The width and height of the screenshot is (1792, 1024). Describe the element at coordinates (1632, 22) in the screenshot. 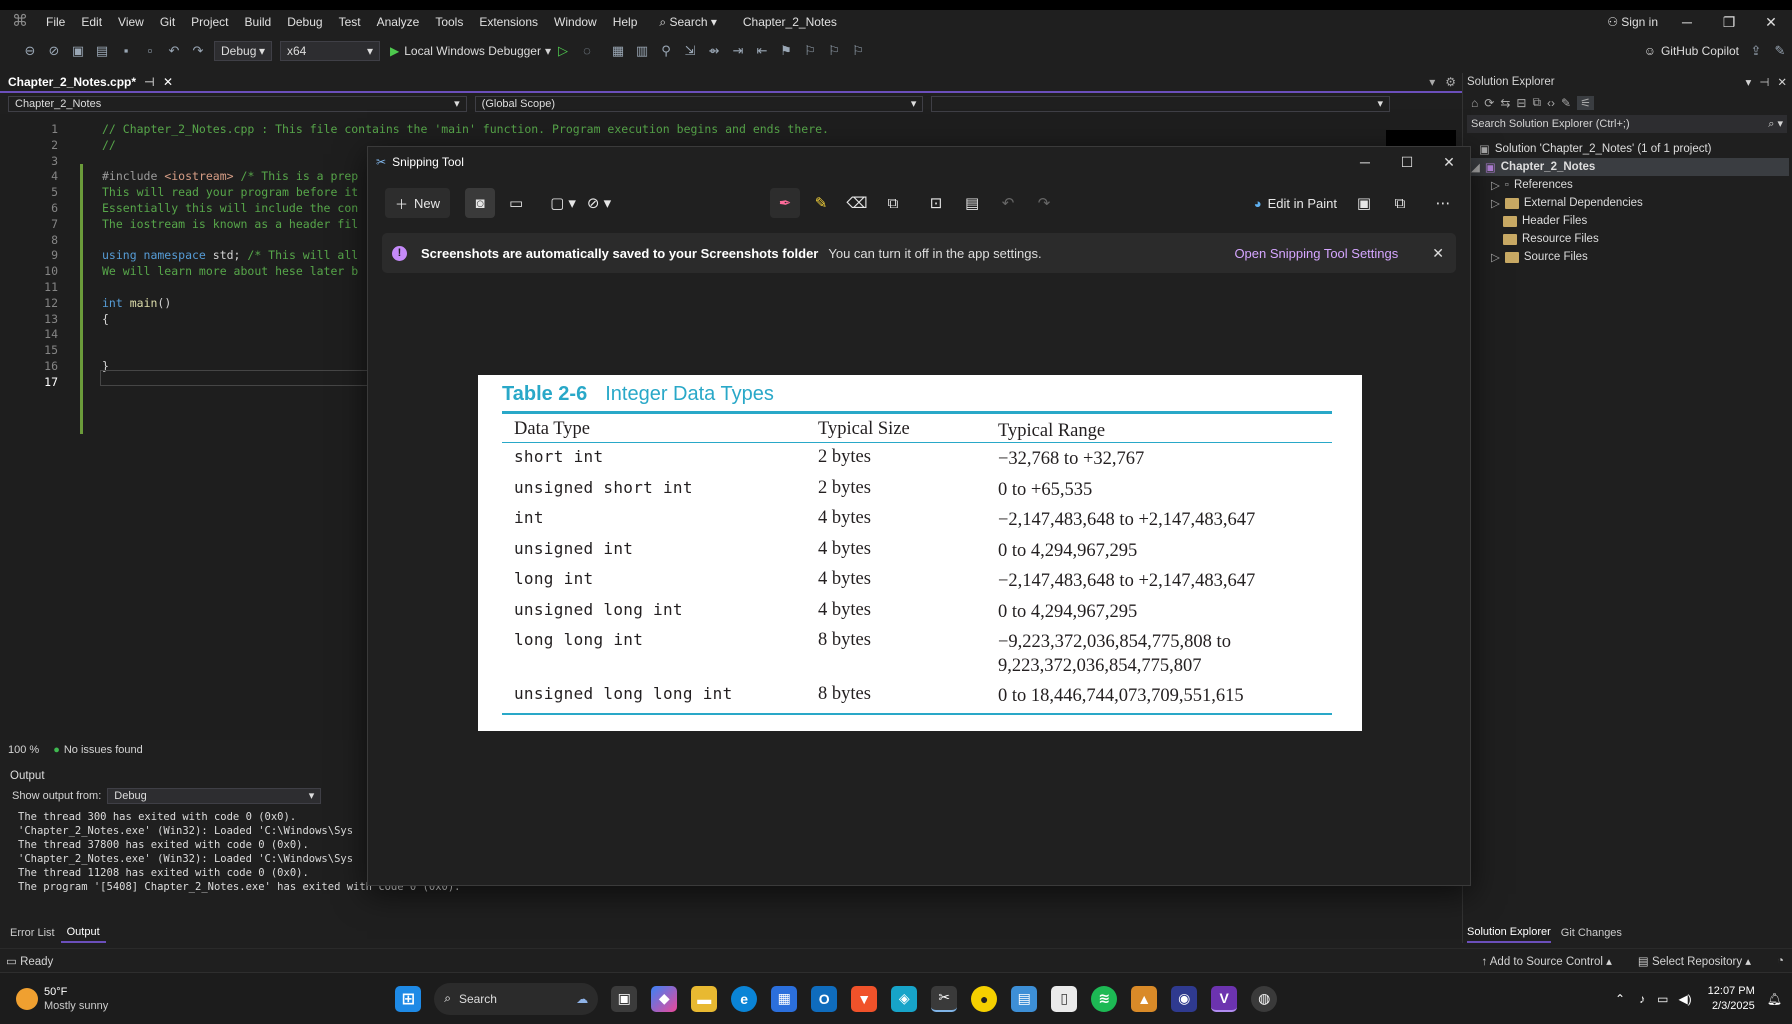

I see `sign-in-button: ⚇ Sign in` at that location.